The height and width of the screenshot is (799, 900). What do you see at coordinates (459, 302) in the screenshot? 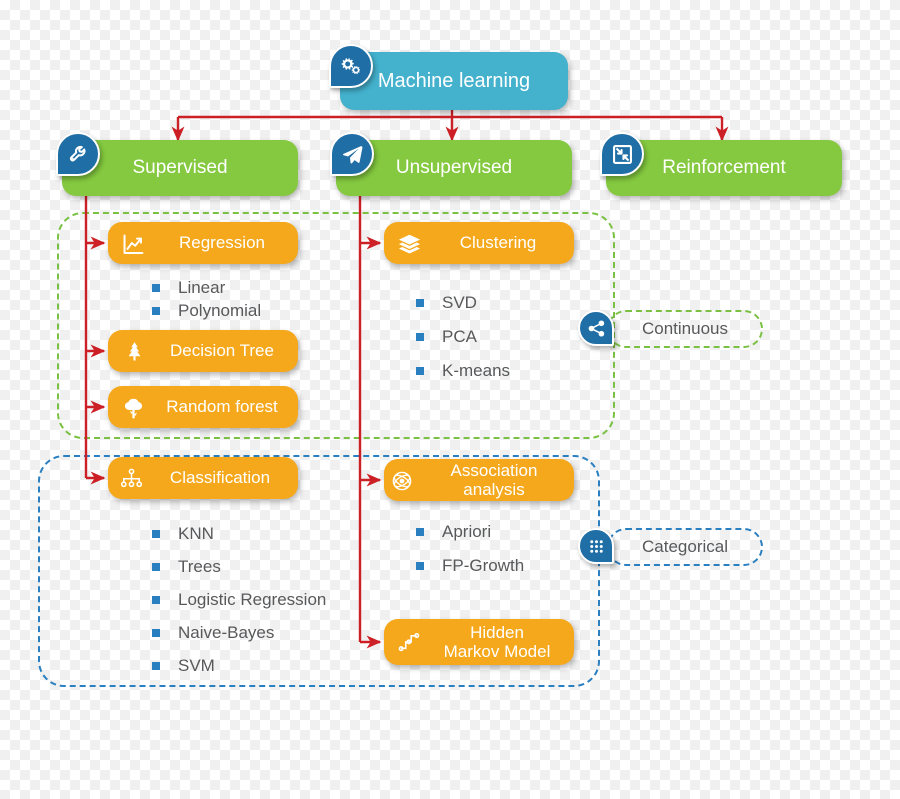
I see `list-item-label: SVD` at bounding box center [459, 302].